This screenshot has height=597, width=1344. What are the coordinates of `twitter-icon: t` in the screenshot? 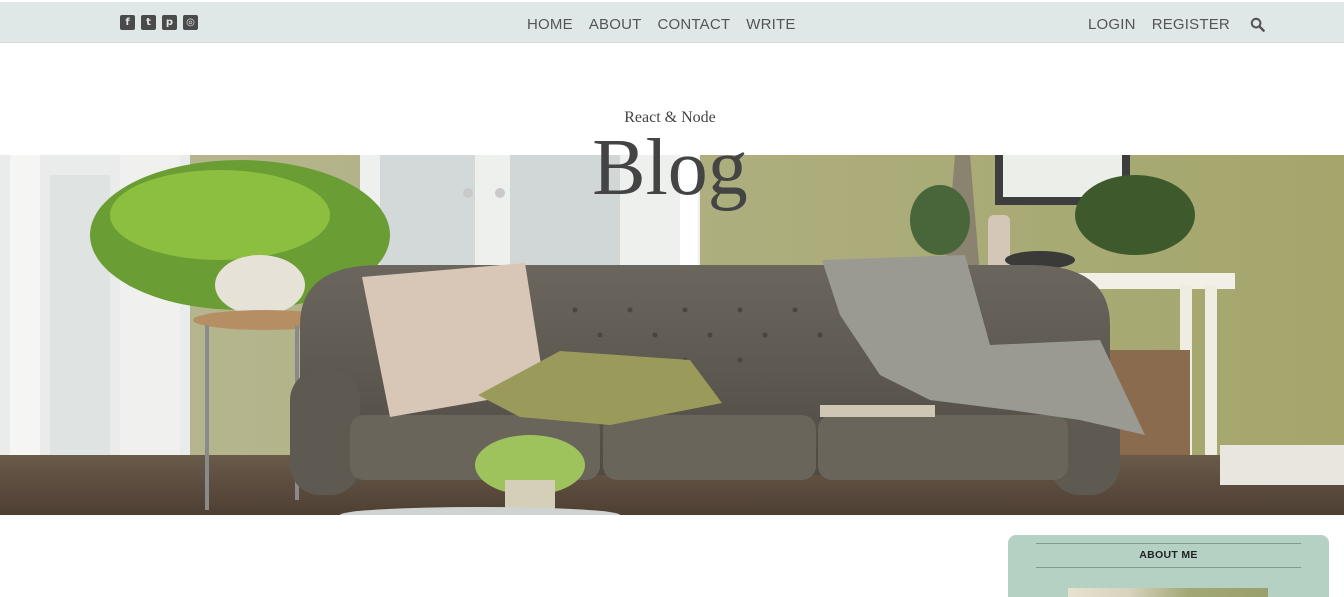 It's located at (148, 22).